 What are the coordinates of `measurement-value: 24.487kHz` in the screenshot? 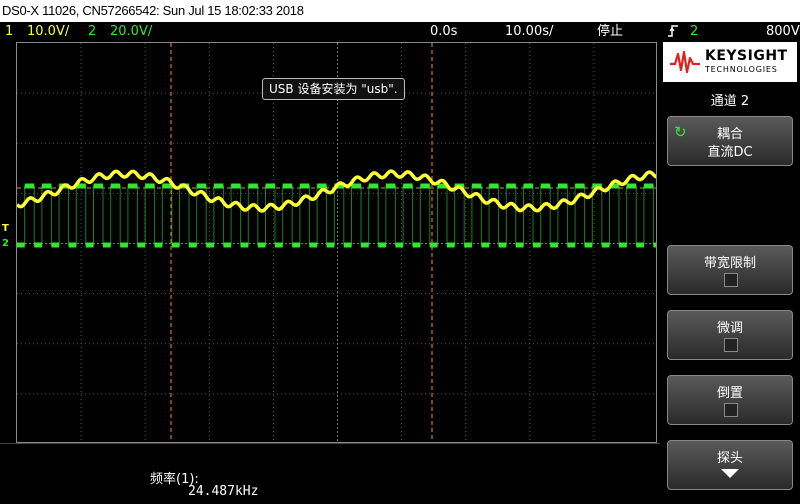 It's located at (223, 491).